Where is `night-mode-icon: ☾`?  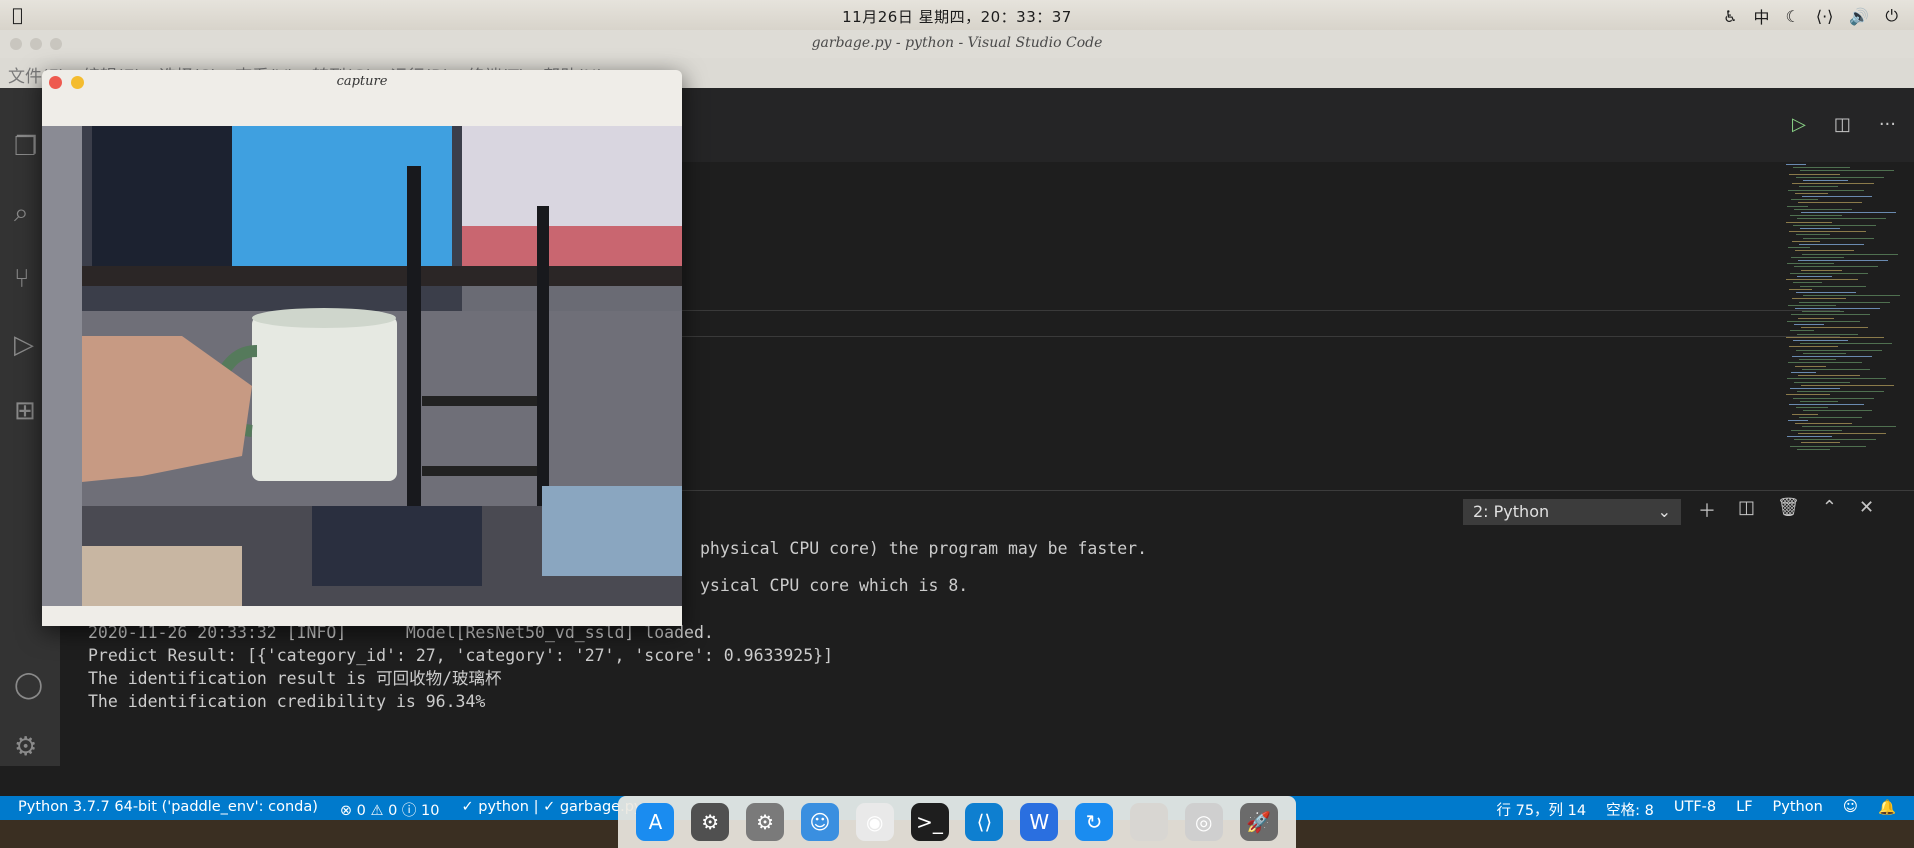 night-mode-icon: ☾ is located at coordinates (1793, 16).